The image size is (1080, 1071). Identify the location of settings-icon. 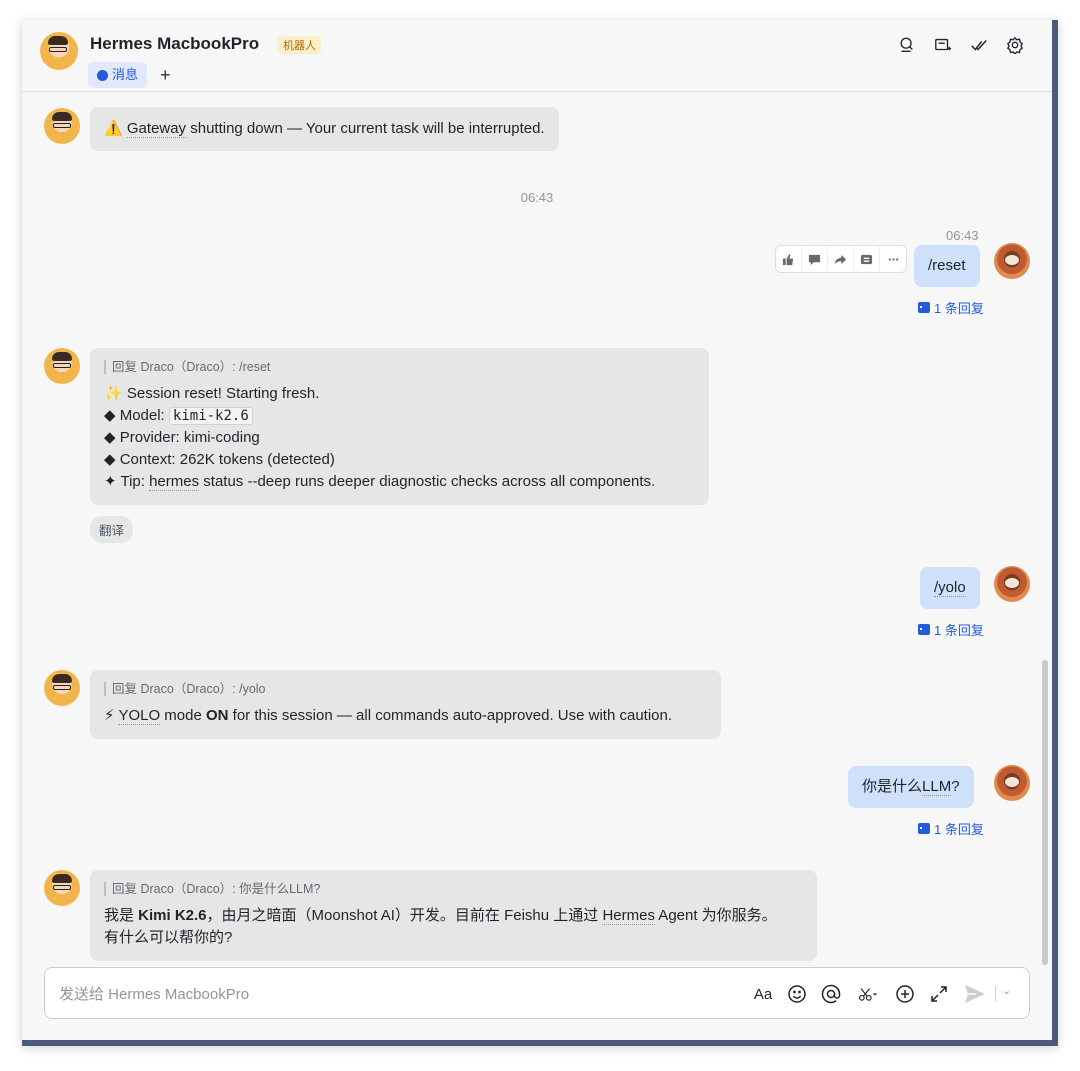
(1015, 45).